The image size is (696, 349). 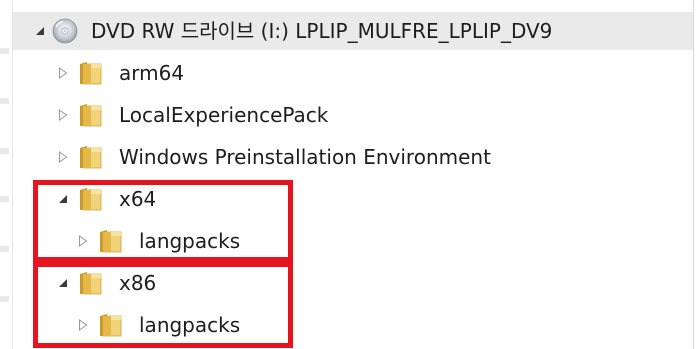 What do you see at coordinates (224, 115) in the screenshot?
I see `folder-label: LocalExperiencePack` at bounding box center [224, 115].